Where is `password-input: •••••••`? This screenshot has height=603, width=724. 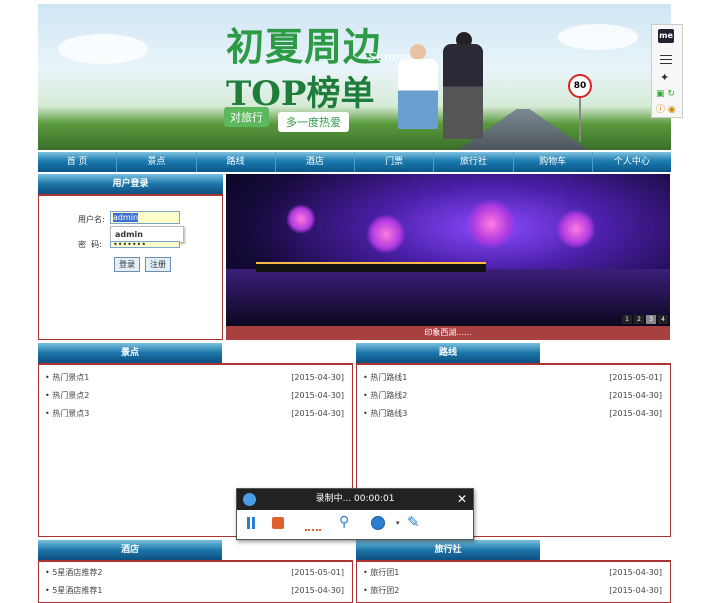
password-input: ••••••• is located at coordinates (145, 244).